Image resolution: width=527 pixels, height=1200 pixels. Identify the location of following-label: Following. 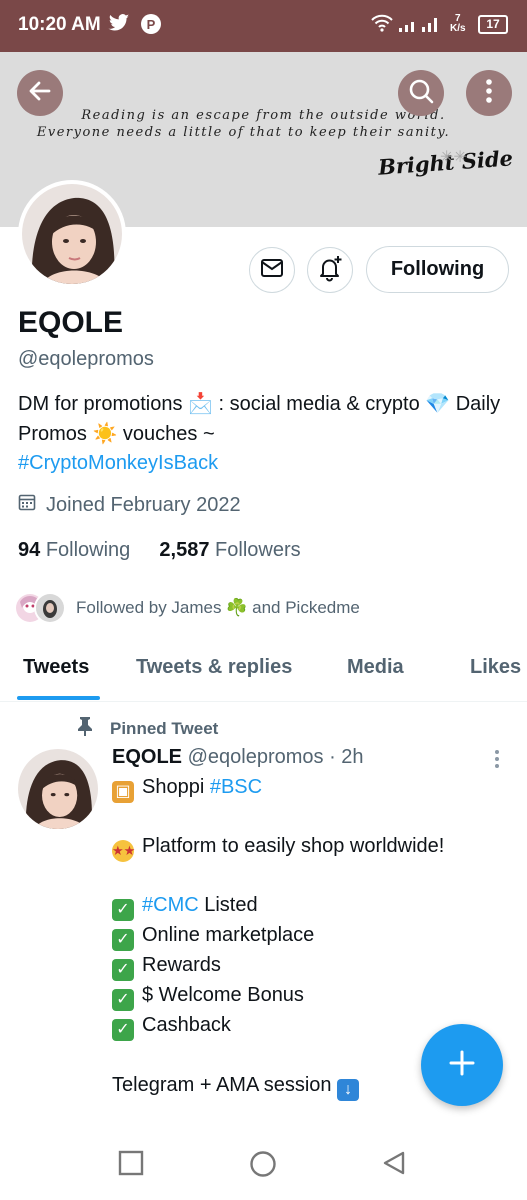
(88, 550).